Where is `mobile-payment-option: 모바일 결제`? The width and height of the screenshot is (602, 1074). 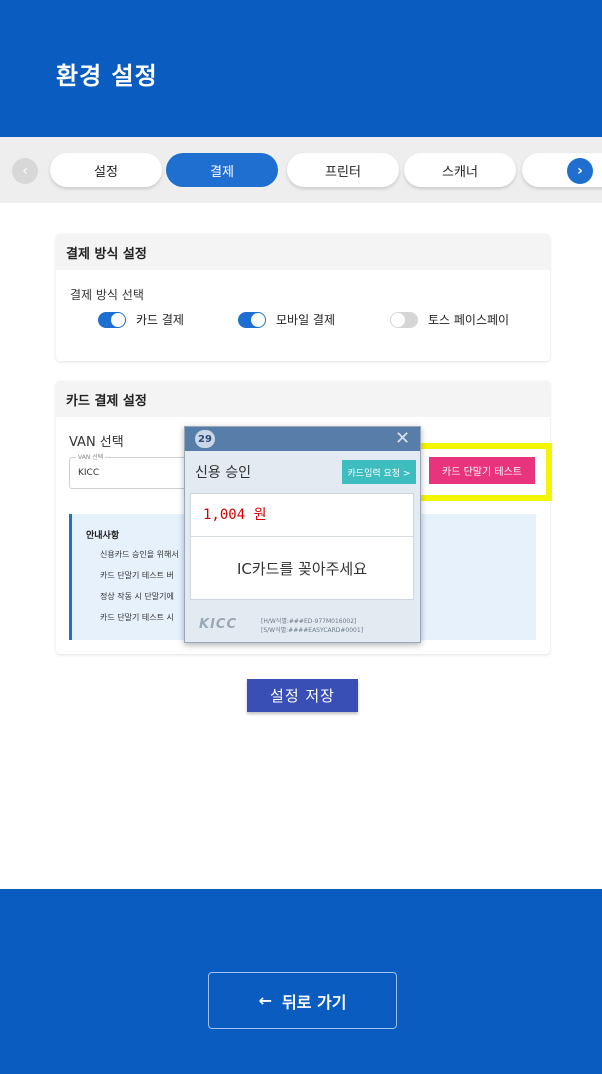 mobile-payment-option: 모바일 결제 is located at coordinates (286, 319).